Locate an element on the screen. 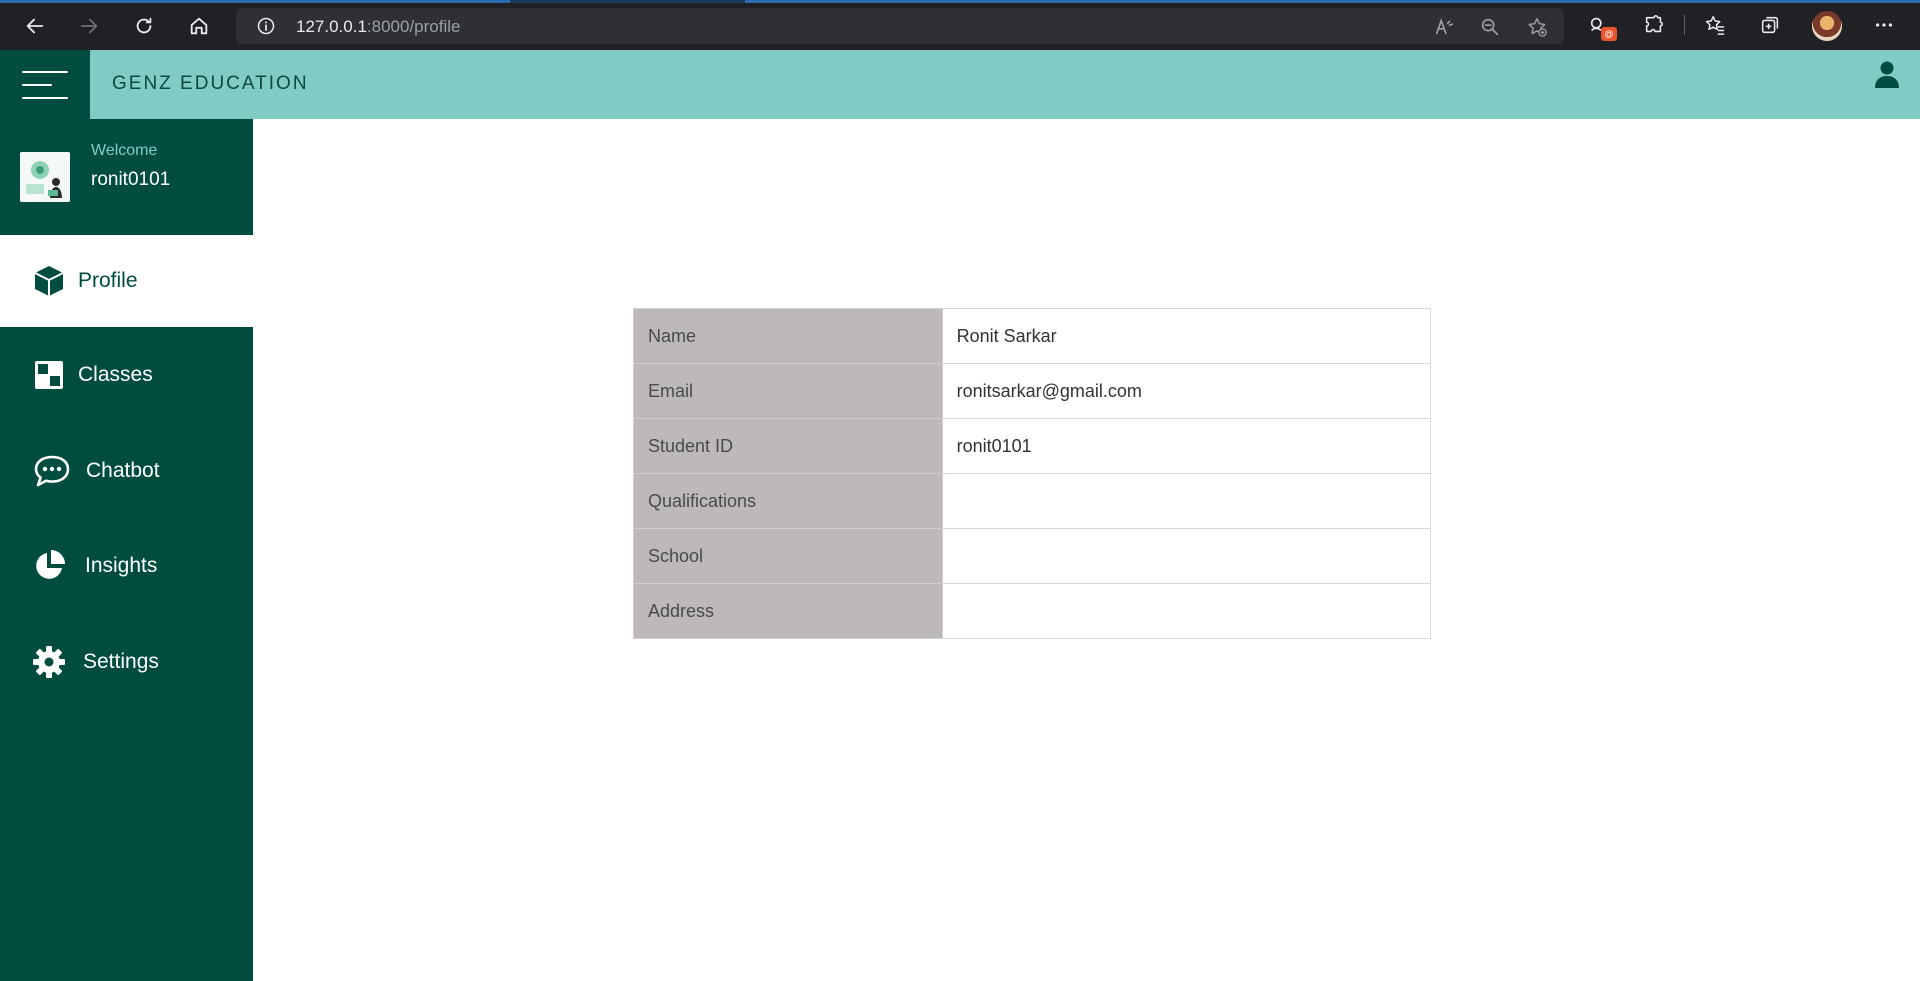  menu-toggle-button is located at coordinates (45, 84).